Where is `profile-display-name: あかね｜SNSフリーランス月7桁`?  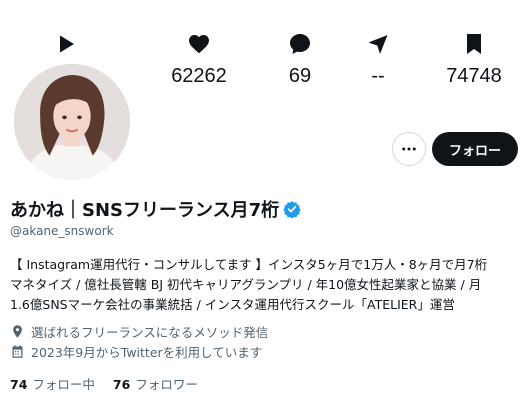
profile-display-name: あかね｜SNSフリーランス月7桁 is located at coordinates (145, 210).